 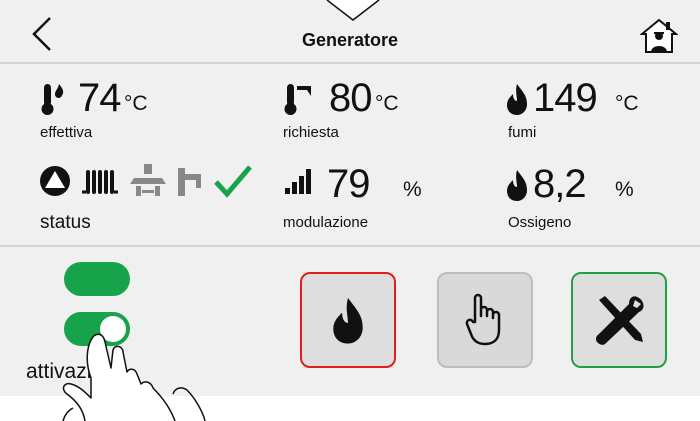 I want to click on tools-icon, so click(x=619, y=320).